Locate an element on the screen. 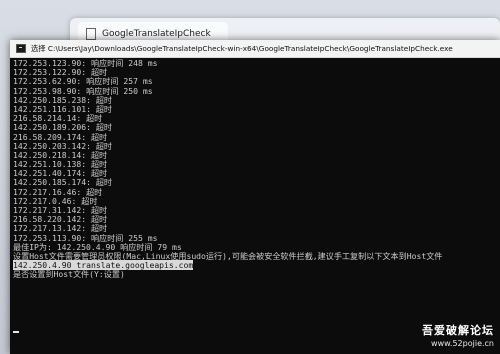 The image size is (500, 354). prompt-line: 是否设置到Host文件(Y:设置) is located at coordinates (69, 274).